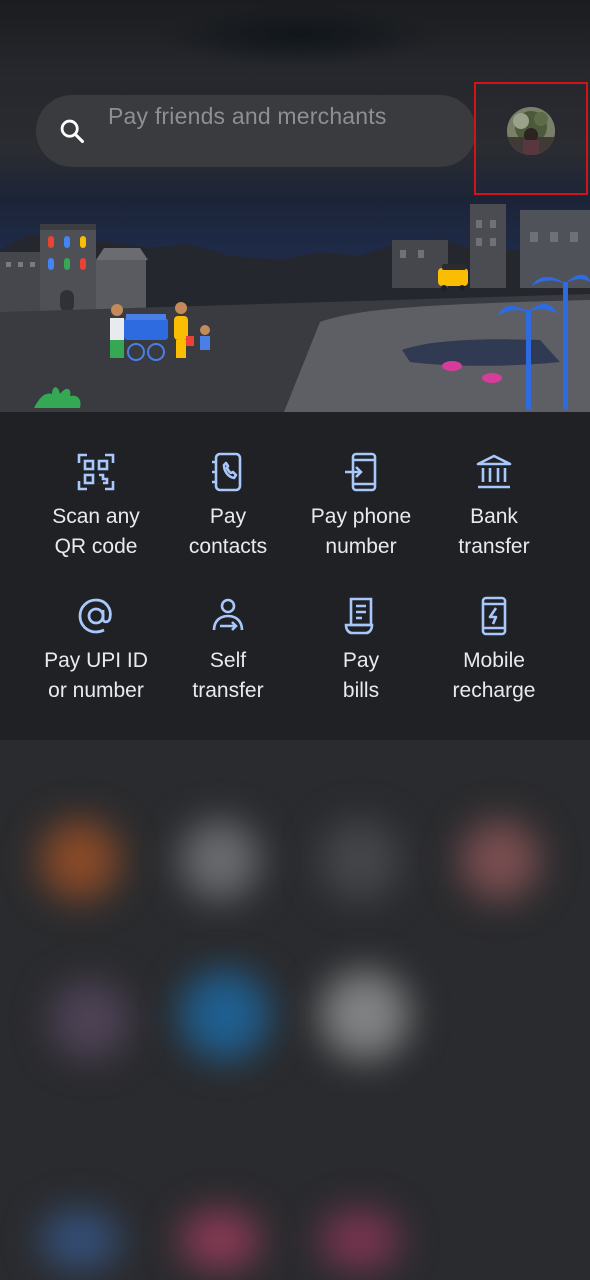 Image resolution: width=590 pixels, height=1280 pixels. I want to click on bank-icon, so click(494, 471).